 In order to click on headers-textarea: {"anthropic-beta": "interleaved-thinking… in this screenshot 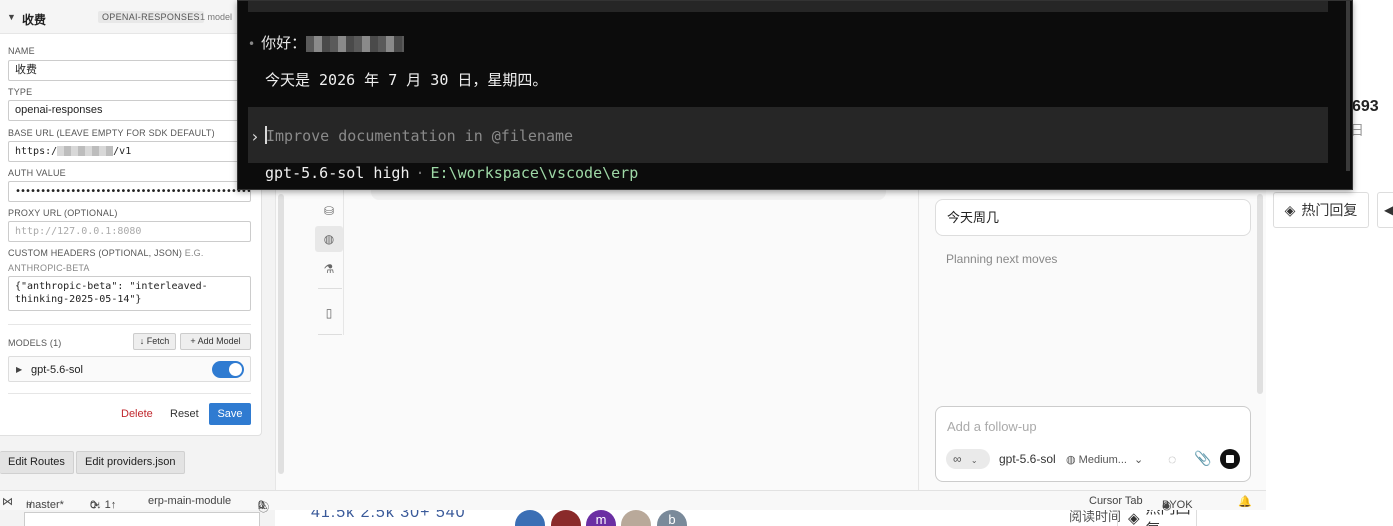, I will do `click(129, 293)`.